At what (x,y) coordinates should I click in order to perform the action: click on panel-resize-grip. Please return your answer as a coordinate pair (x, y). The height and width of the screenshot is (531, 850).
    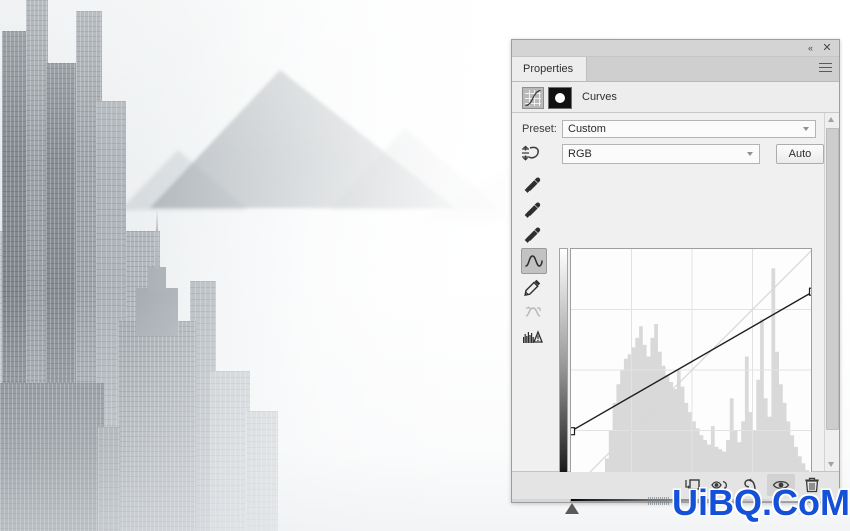
    Looking at the image, I should click on (518, 493).